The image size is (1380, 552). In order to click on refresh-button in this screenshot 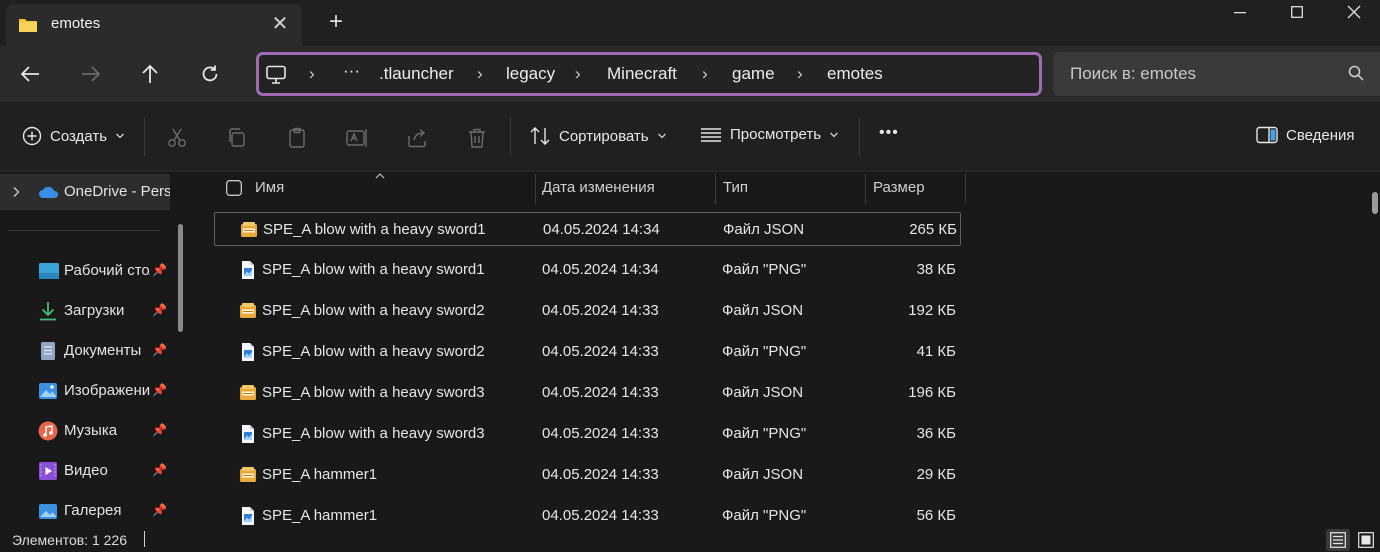, I will do `click(210, 74)`.